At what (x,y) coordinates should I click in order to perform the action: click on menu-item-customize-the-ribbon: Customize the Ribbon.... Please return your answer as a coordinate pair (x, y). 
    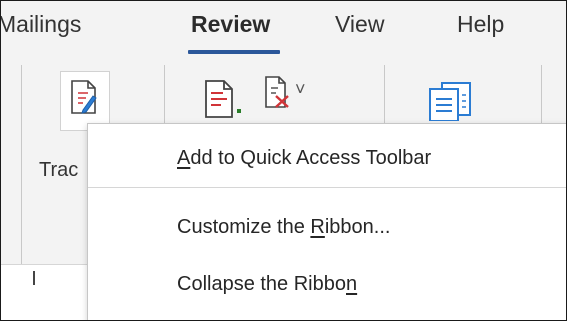
    Looking at the image, I should click on (327, 227).